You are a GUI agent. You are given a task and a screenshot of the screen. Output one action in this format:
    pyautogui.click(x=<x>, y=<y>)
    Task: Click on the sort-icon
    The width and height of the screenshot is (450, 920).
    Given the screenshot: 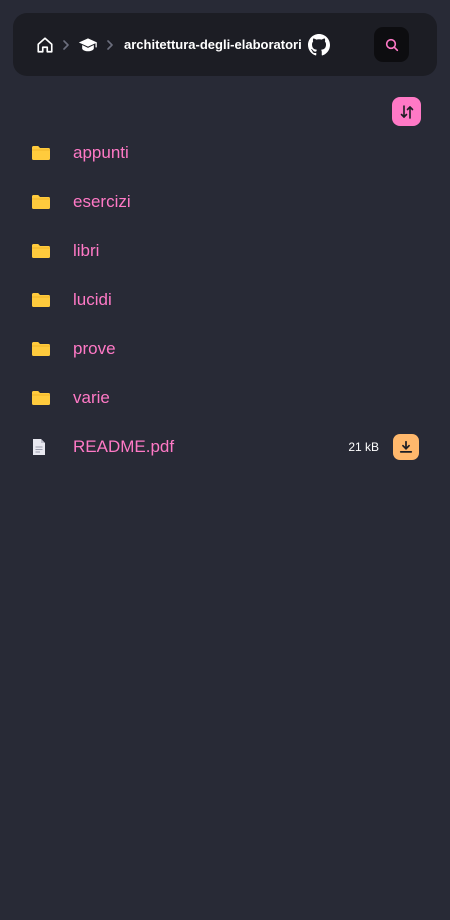 What is the action you would take?
    pyautogui.click(x=407, y=112)
    